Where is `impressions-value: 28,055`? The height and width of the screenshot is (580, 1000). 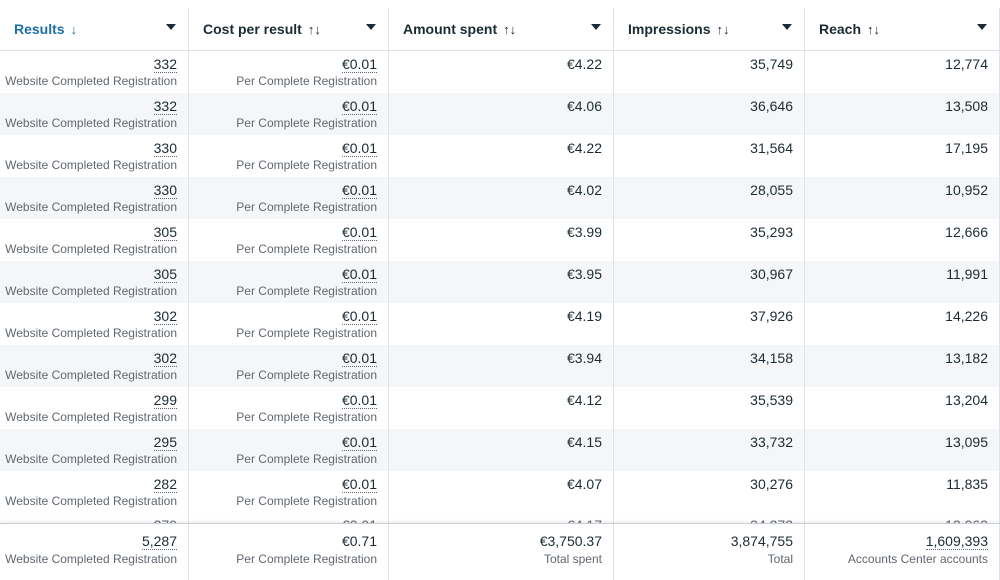
impressions-value: 28,055 is located at coordinates (771, 190).